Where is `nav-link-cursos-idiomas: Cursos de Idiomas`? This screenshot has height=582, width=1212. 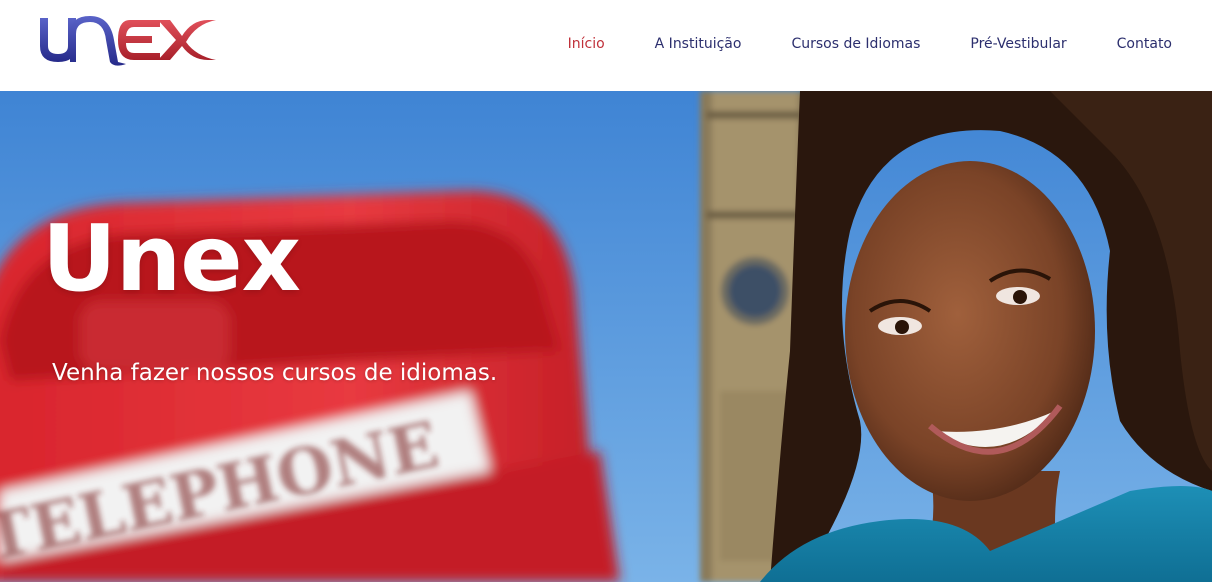
nav-link-cursos-idiomas: Cursos de Idiomas is located at coordinates (870, 44).